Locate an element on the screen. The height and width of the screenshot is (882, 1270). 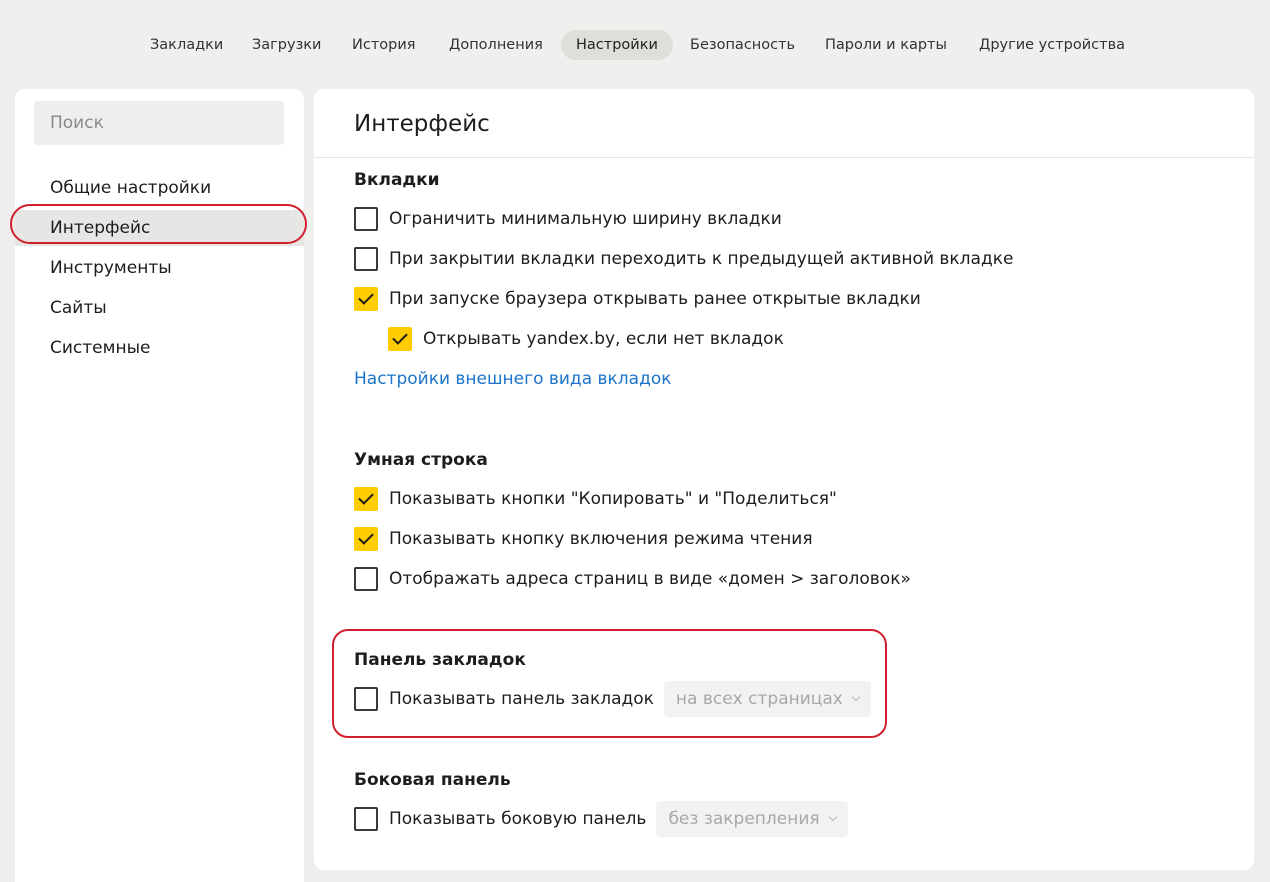
option-label: Показывать боковую панель is located at coordinates (518, 819).